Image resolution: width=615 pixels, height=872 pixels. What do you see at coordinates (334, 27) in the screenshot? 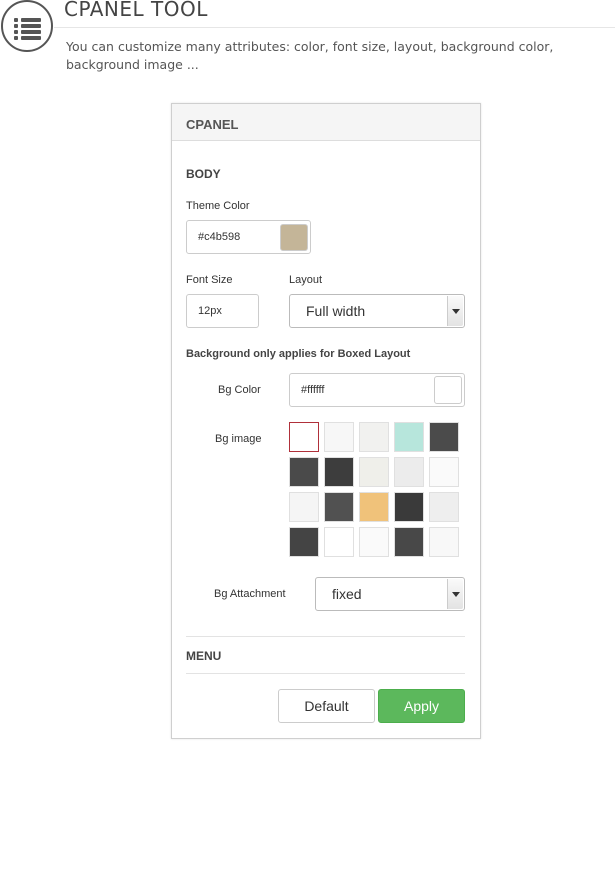
I see `header-divider` at bounding box center [334, 27].